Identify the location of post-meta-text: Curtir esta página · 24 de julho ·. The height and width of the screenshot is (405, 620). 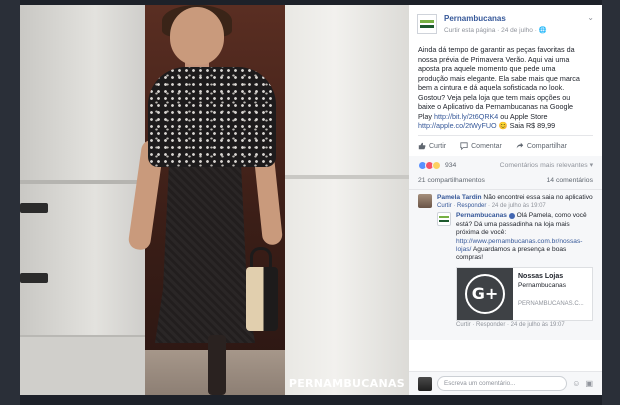
(491, 30).